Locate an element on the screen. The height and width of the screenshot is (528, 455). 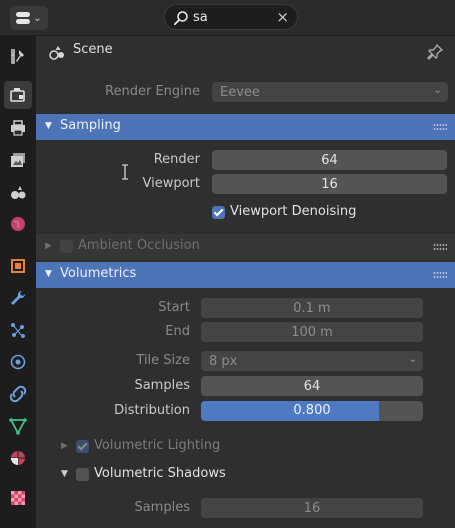
shadow-samples-value: 16 is located at coordinates (312, 508).